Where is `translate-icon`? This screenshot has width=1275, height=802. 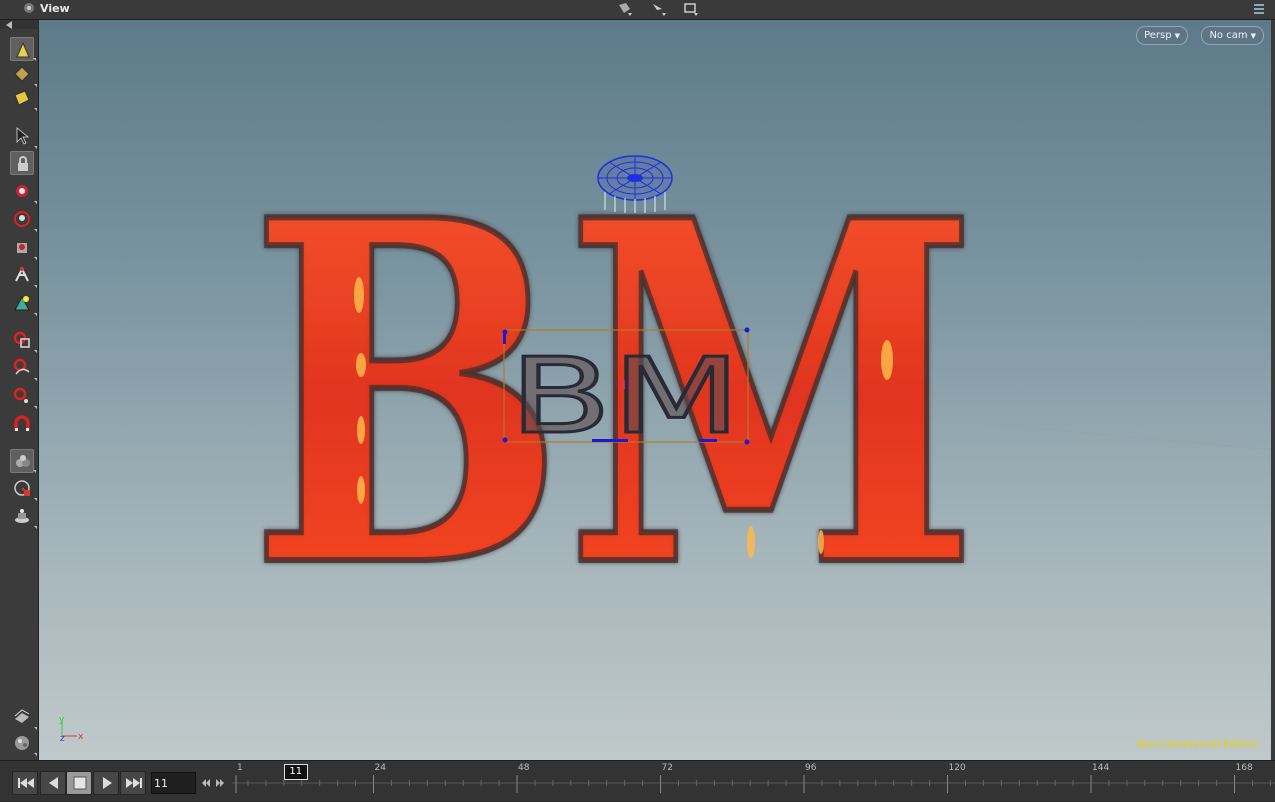
translate-icon is located at coordinates (22, 191).